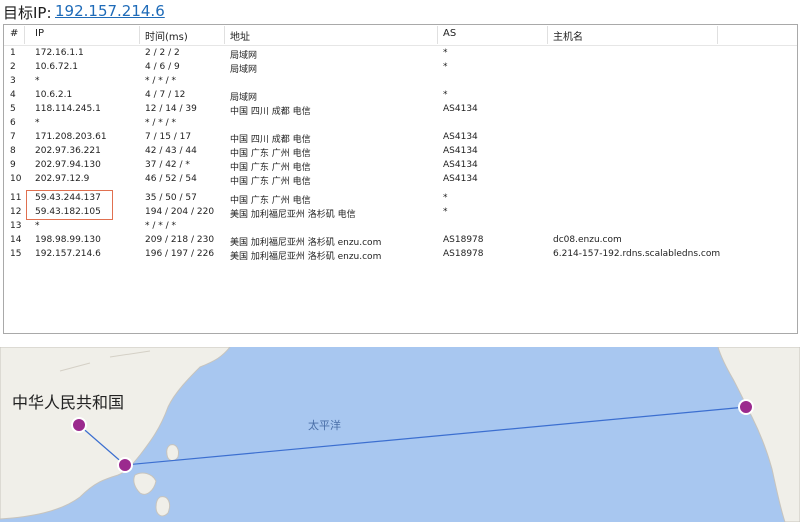 The height and width of the screenshot is (522, 800). Describe the element at coordinates (13, 151) in the screenshot. I see `cell-num: 8` at that location.